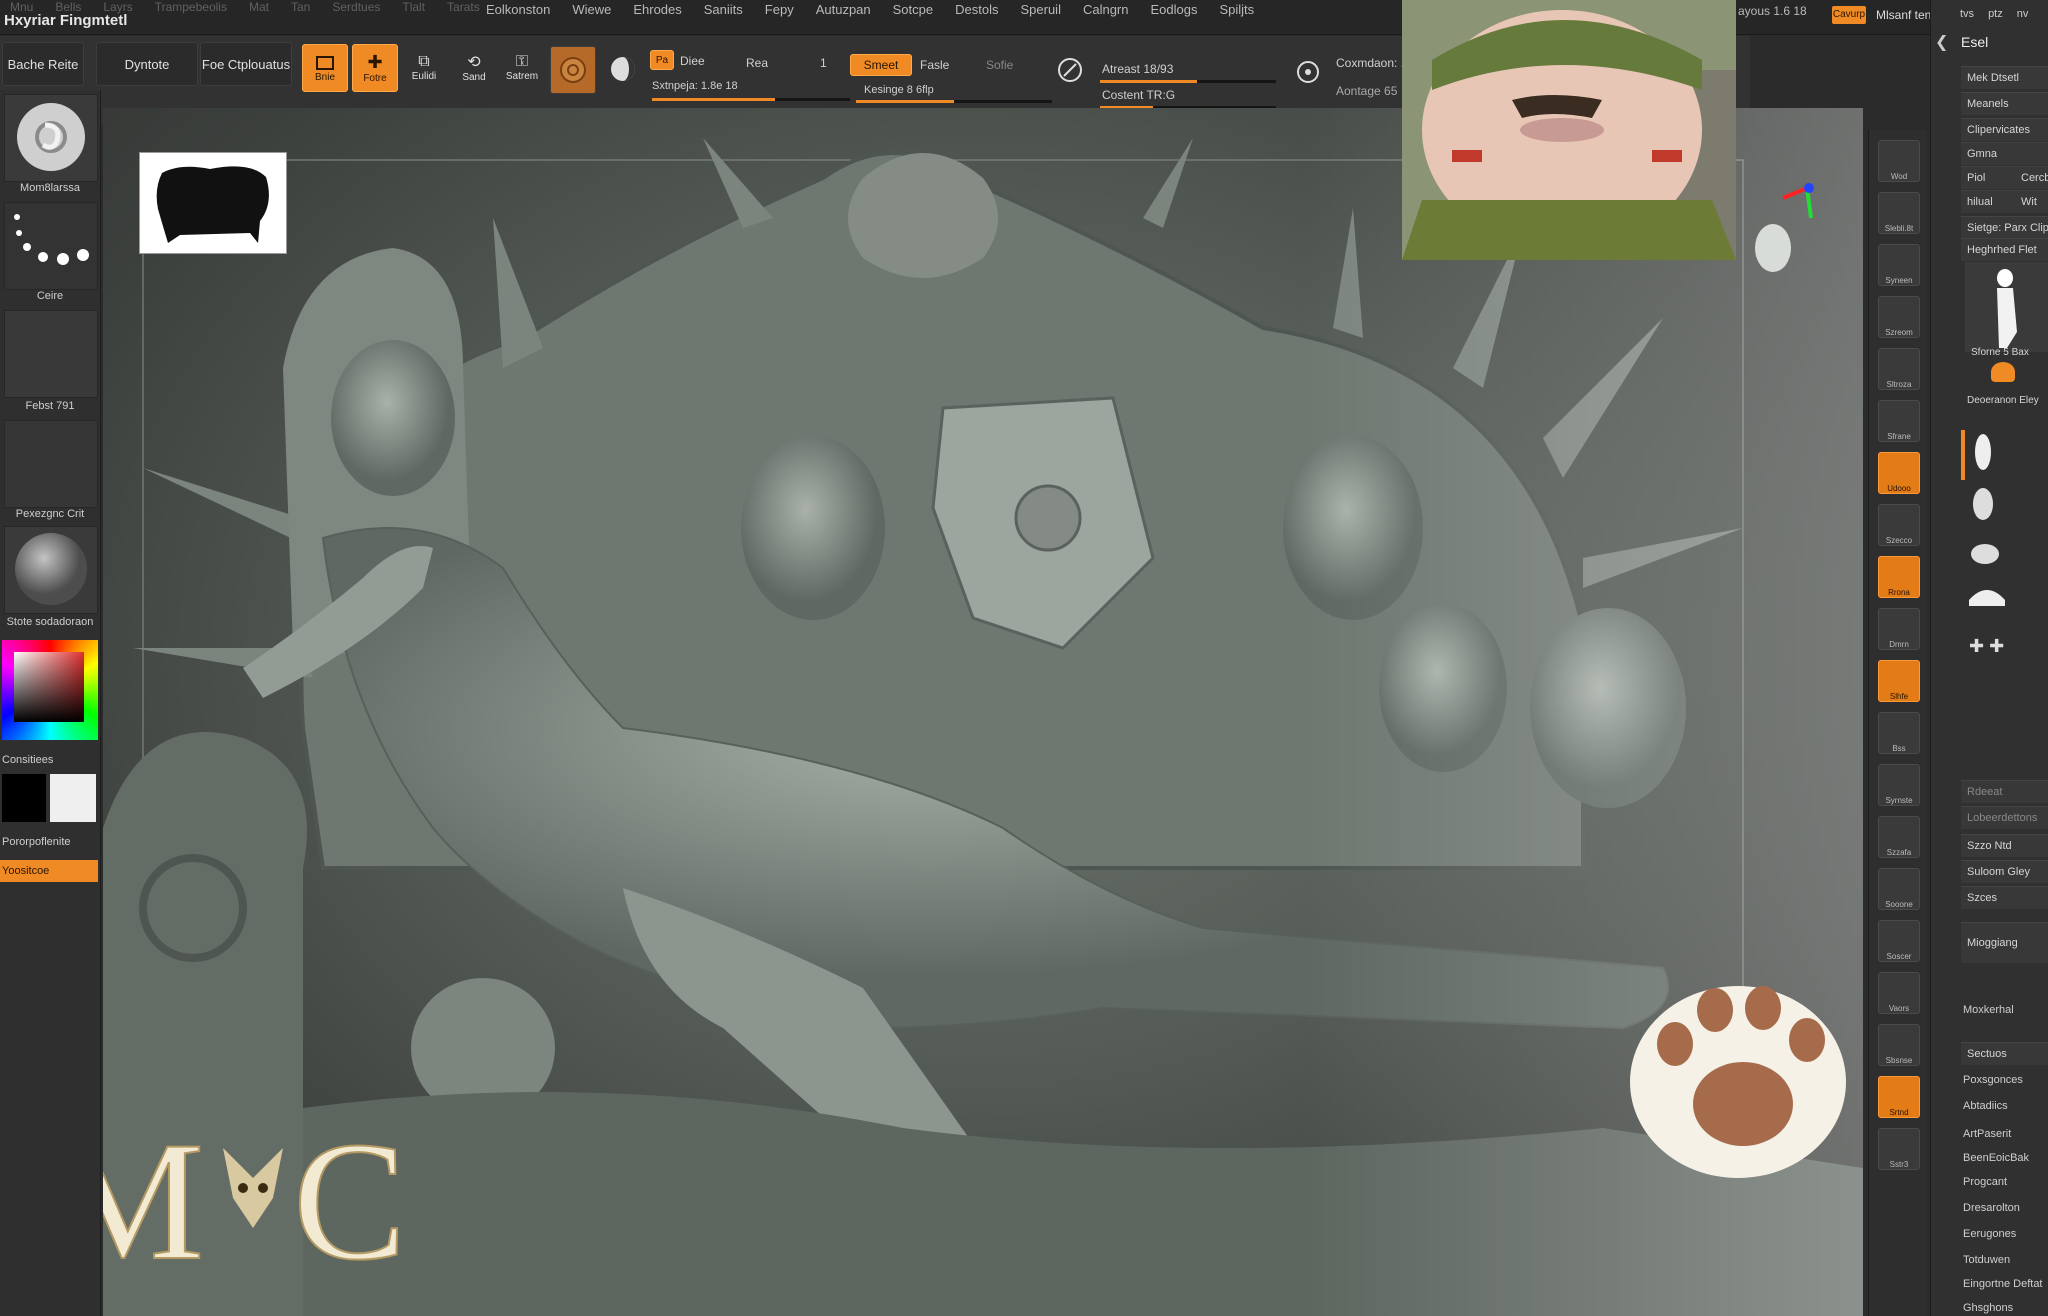  I want to click on menu-item: Mat, so click(259, 7).